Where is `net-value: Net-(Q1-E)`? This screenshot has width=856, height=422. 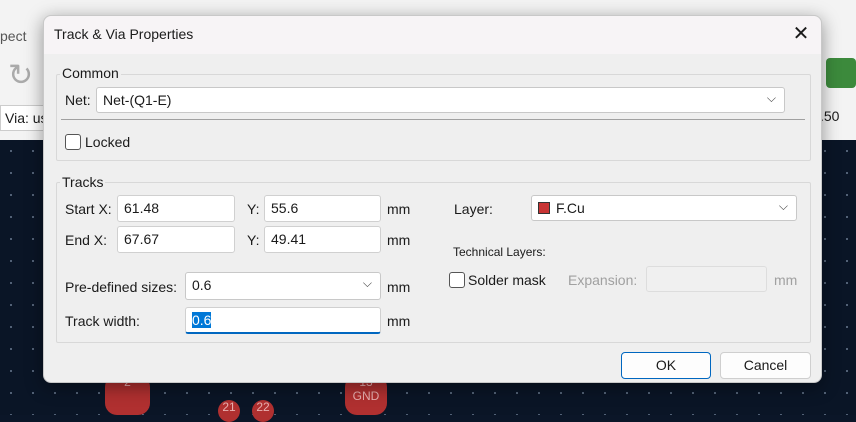
net-value: Net-(Q1-E) is located at coordinates (137, 100).